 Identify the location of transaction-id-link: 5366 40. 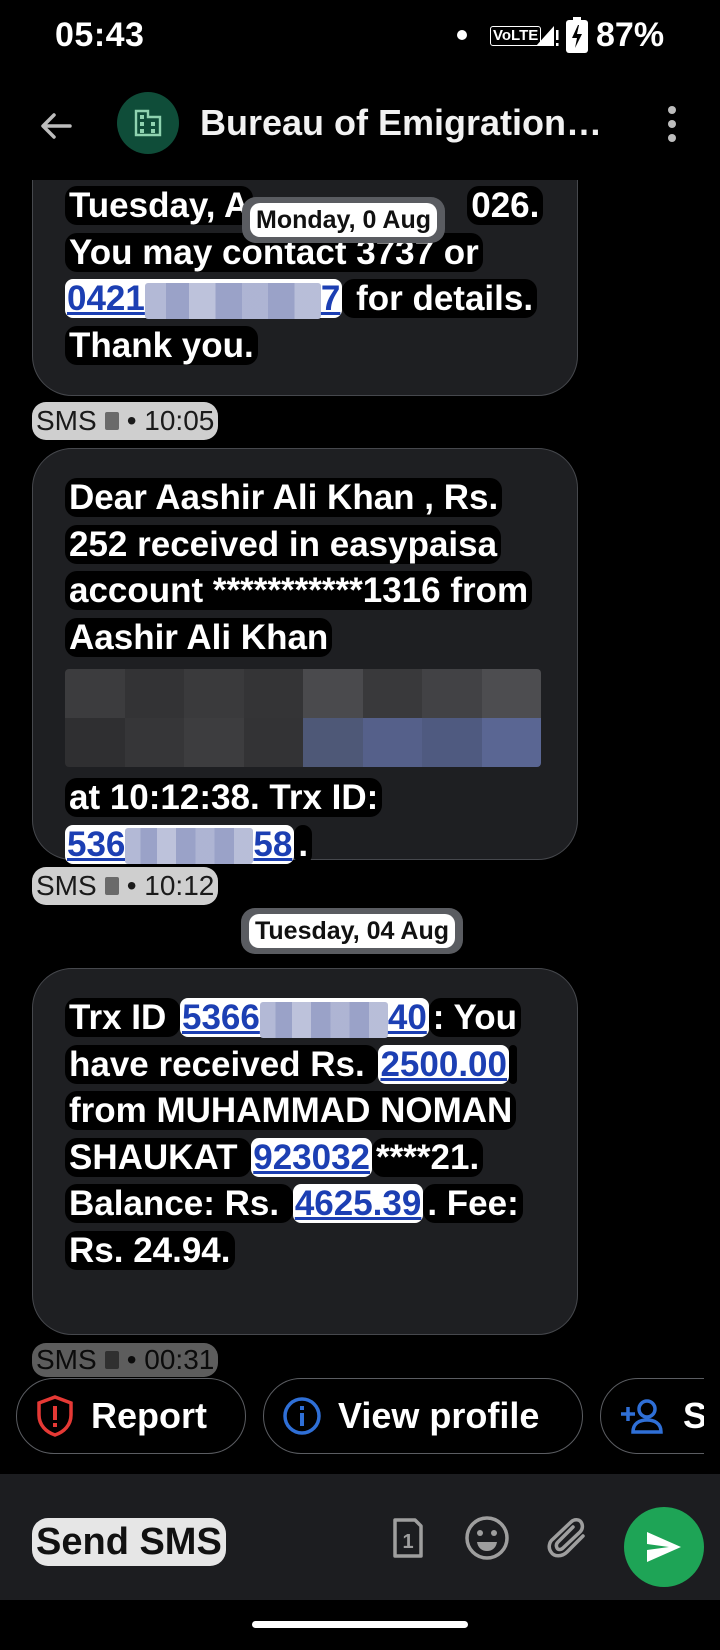
(304, 1018).